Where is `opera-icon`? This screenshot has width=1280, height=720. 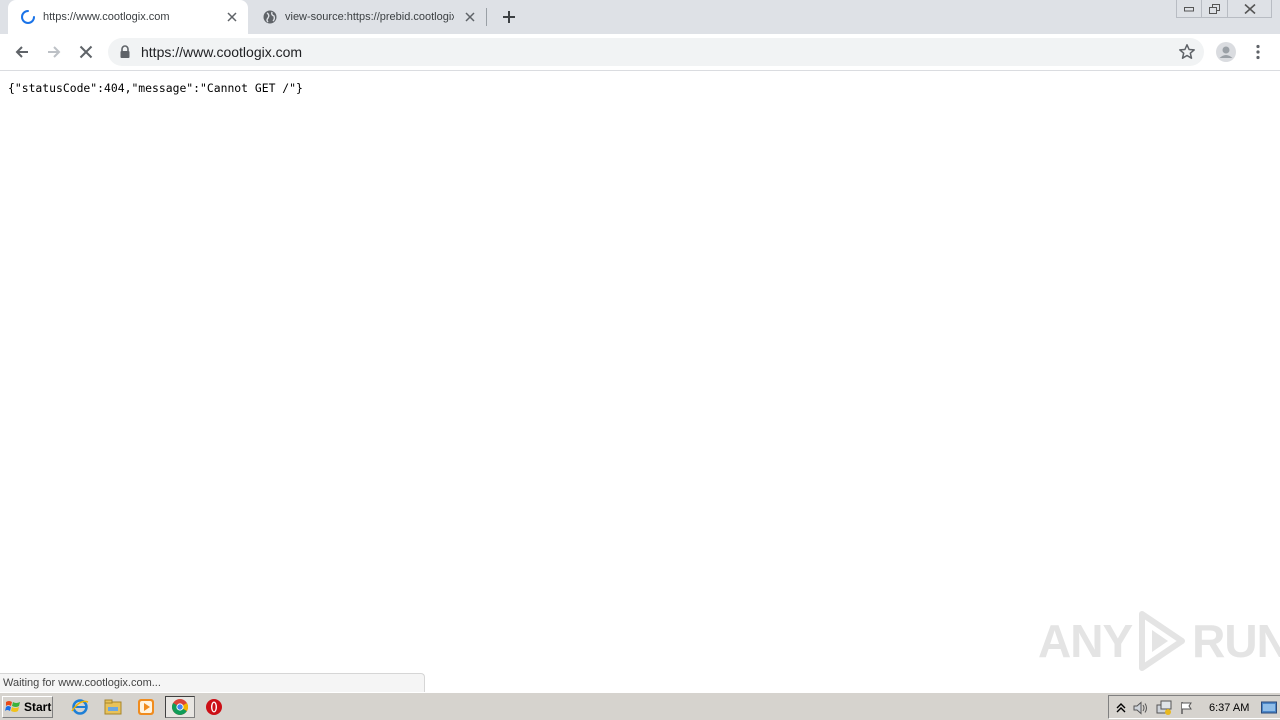 opera-icon is located at coordinates (214, 707).